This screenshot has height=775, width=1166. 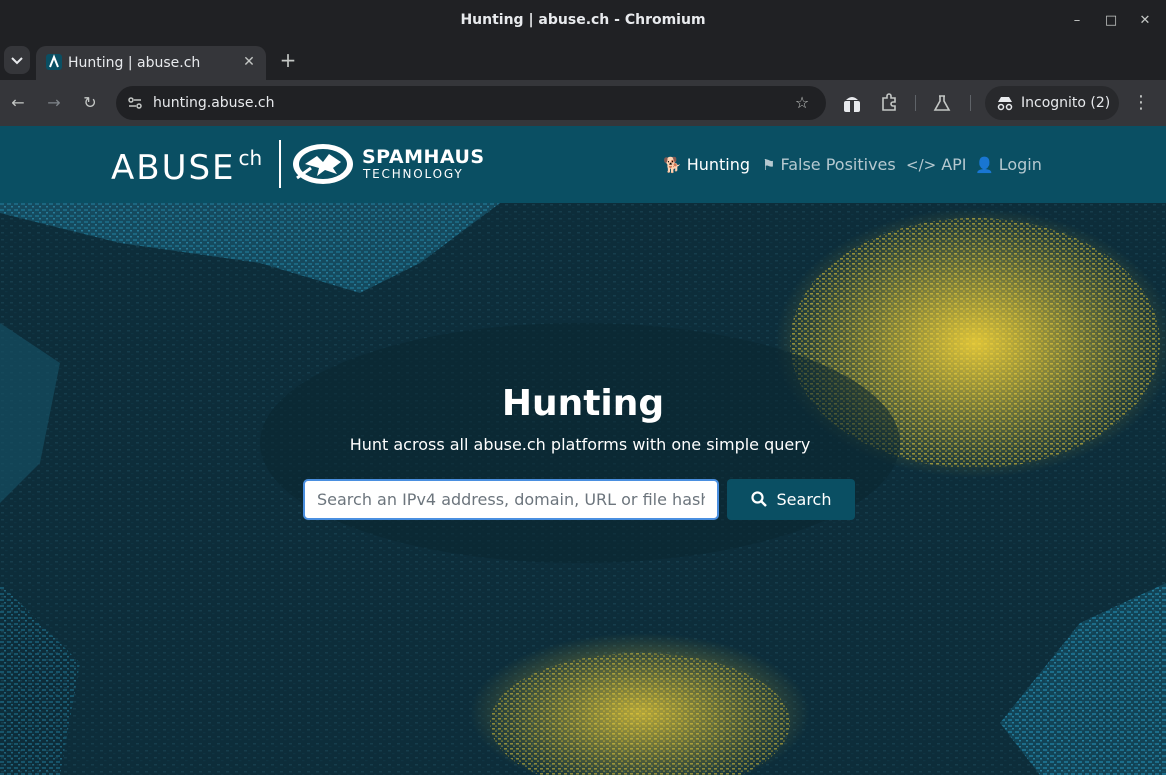 I want to click on tab-title: Hunting | abuse.ch, so click(x=134, y=63).